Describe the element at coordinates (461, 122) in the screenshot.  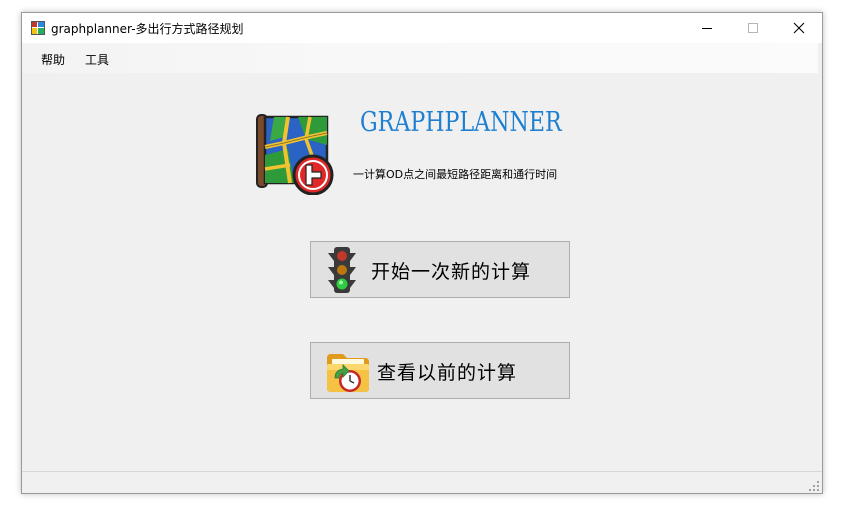
I see `app-name: GRAPHPLANNER` at that location.